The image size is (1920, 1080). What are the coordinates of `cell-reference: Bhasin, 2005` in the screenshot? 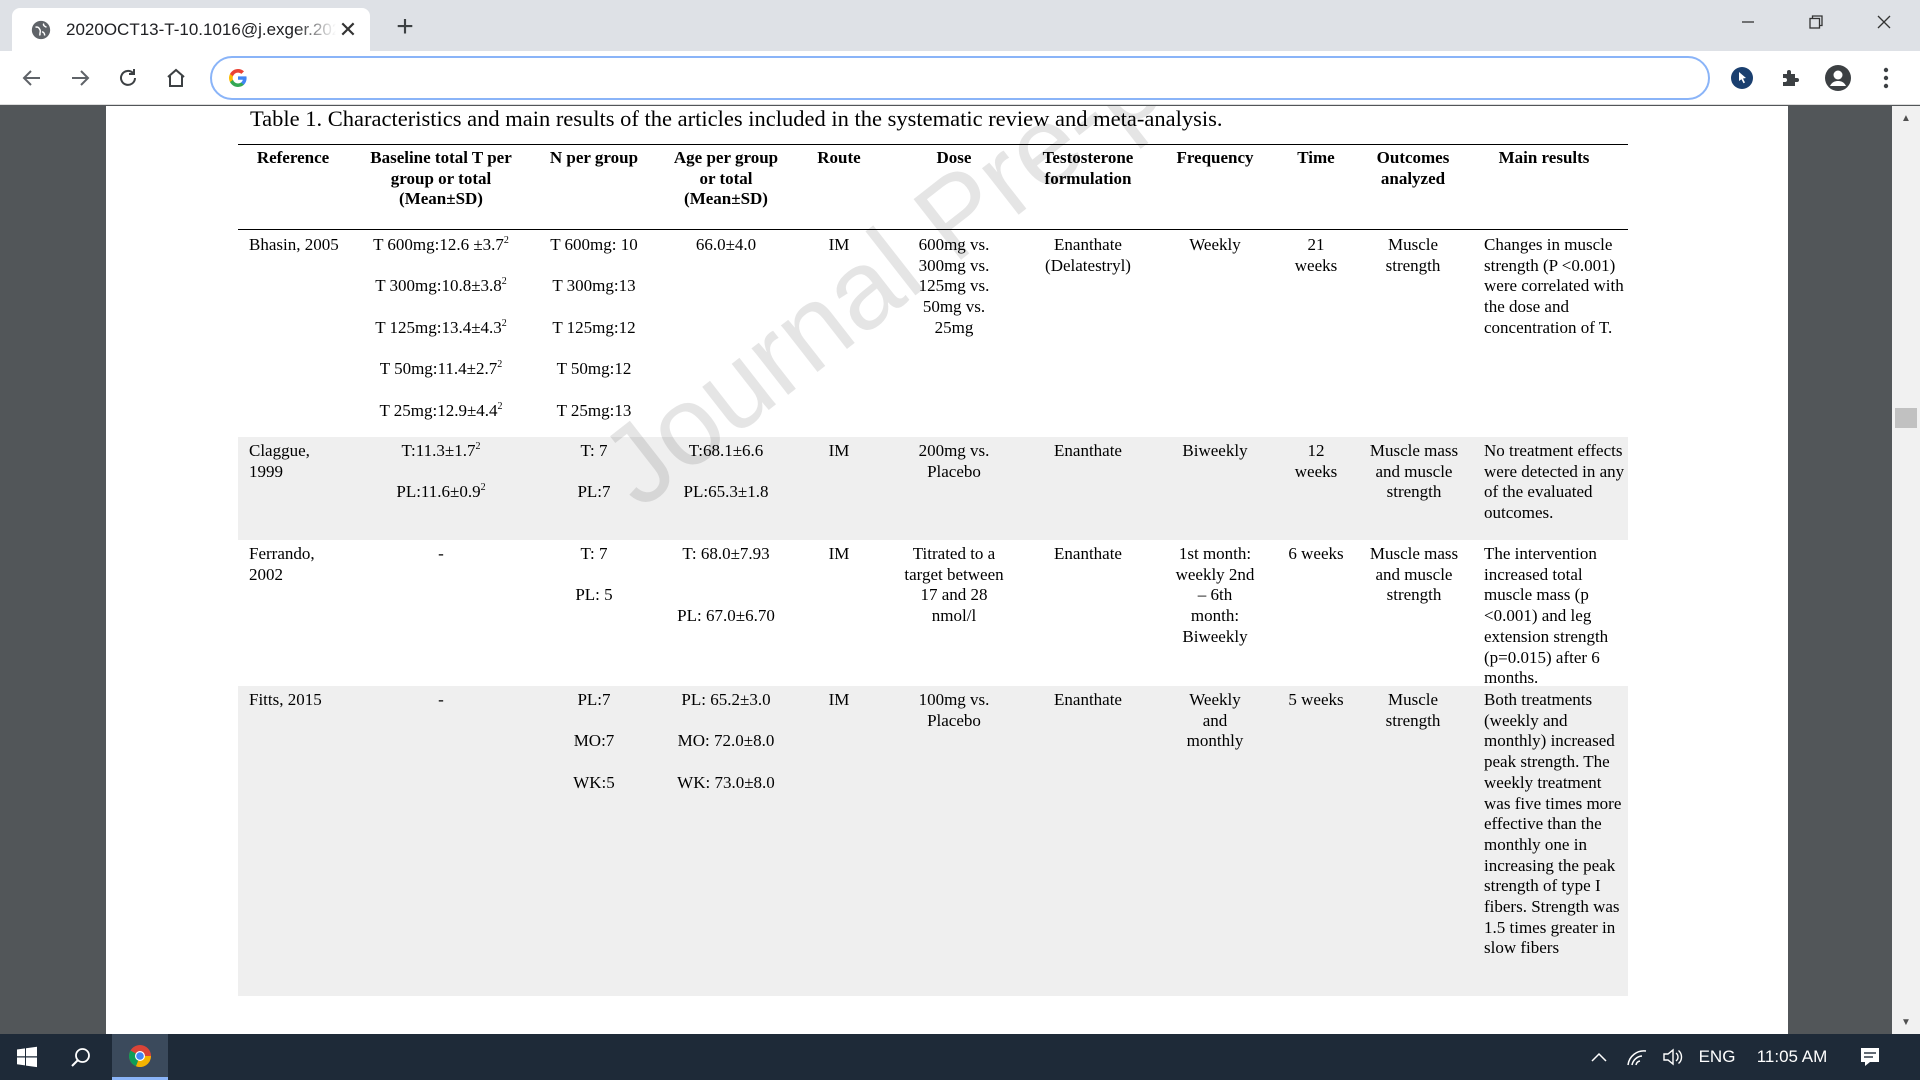 It's located at (294, 244).